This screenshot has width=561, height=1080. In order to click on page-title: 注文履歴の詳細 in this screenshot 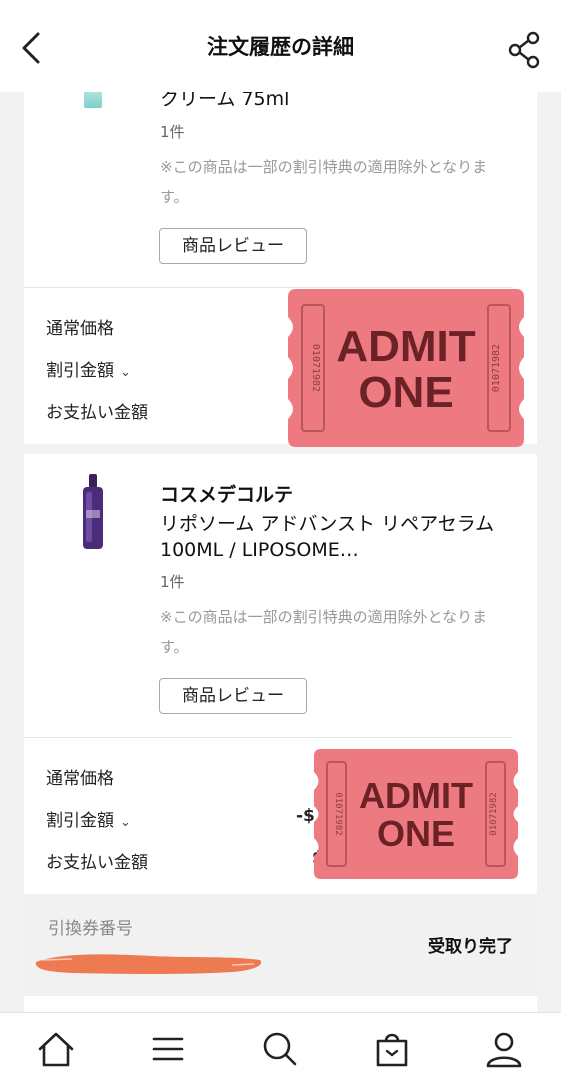, I will do `click(280, 47)`.